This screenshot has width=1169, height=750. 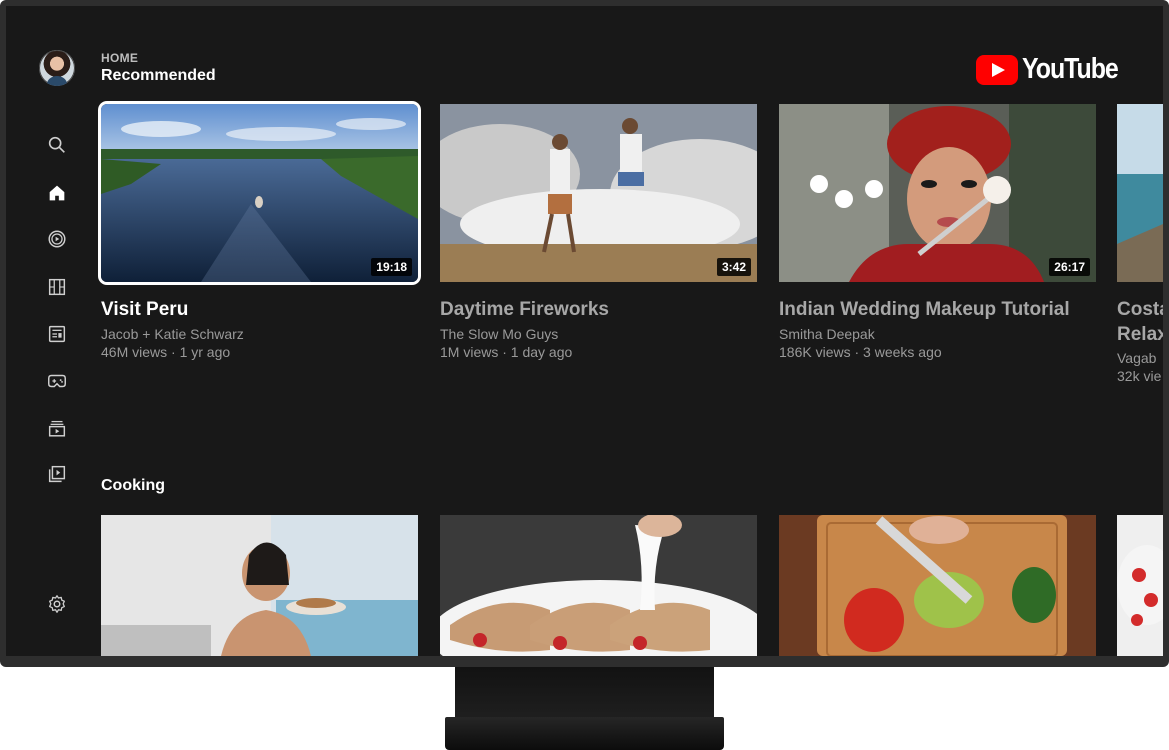 What do you see at coordinates (158, 75) in the screenshot?
I see `section-title: Recommended` at bounding box center [158, 75].